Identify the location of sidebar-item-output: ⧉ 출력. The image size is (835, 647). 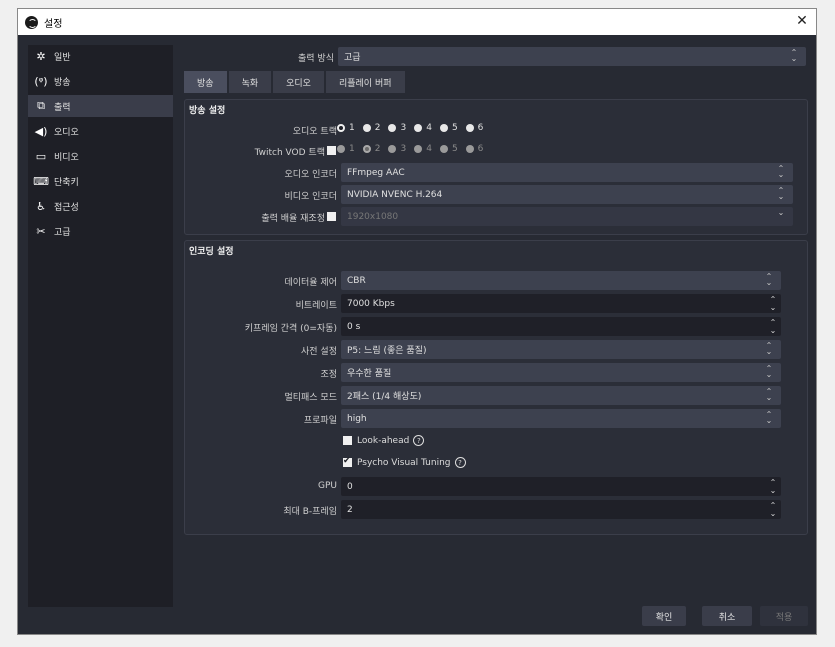
(100, 106).